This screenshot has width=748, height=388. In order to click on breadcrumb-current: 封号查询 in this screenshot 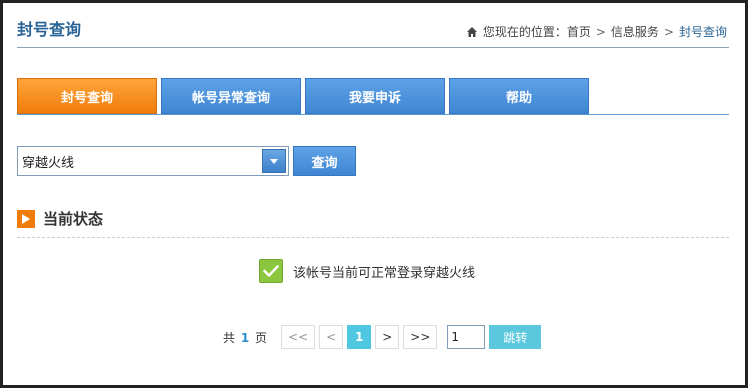, I will do `click(702, 32)`.